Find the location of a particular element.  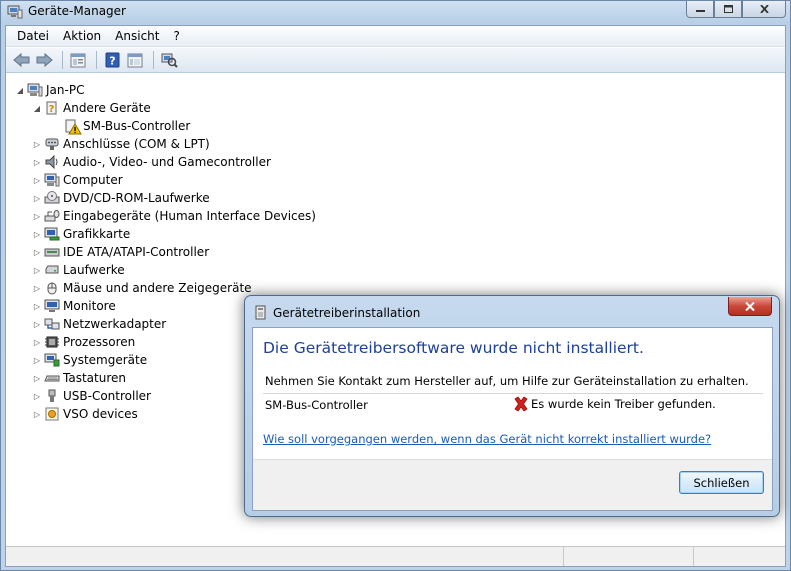

scan-hardware-button is located at coordinates (169, 60).